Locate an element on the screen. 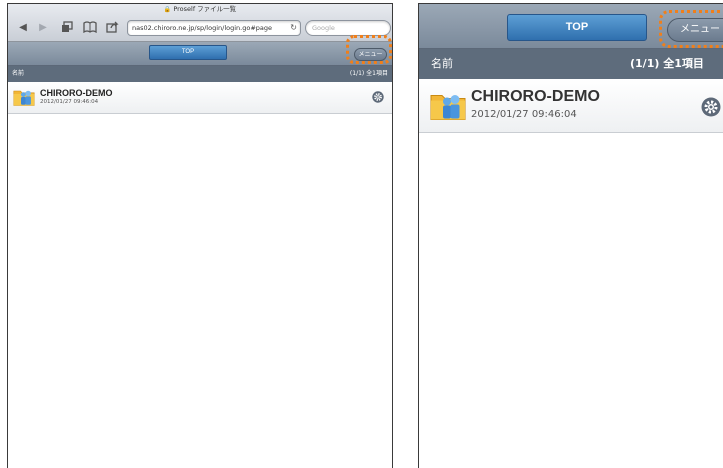 The height and width of the screenshot is (468, 723). page-title-text: Proself ファイル一覧 is located at coordinates (205, 9).